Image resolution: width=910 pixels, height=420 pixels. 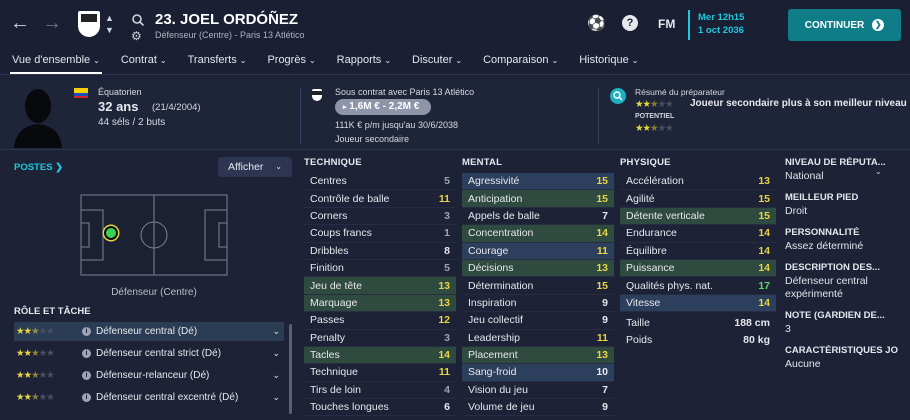 I want to click on contract-icon, so click(x=317, y=95).